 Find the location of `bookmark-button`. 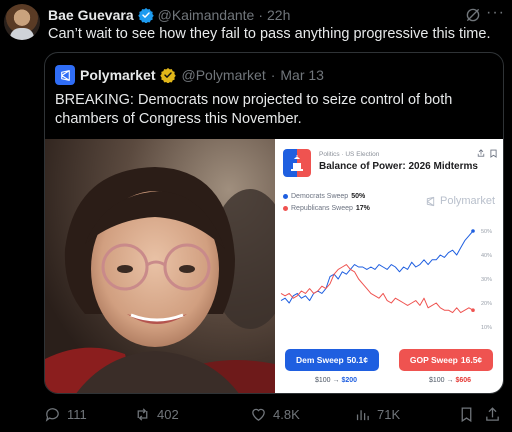

bookmark-button is located at coordinates (466, 414).